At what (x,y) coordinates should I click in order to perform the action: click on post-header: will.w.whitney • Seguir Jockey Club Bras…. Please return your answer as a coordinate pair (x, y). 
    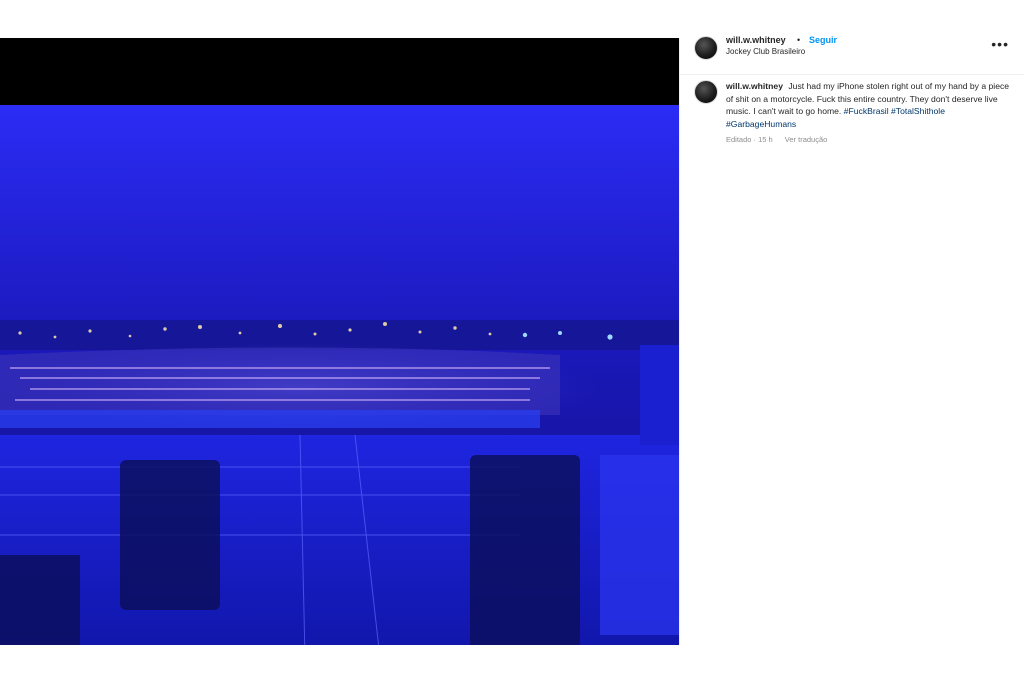
    Looking at the image, I should click on (854, 53).